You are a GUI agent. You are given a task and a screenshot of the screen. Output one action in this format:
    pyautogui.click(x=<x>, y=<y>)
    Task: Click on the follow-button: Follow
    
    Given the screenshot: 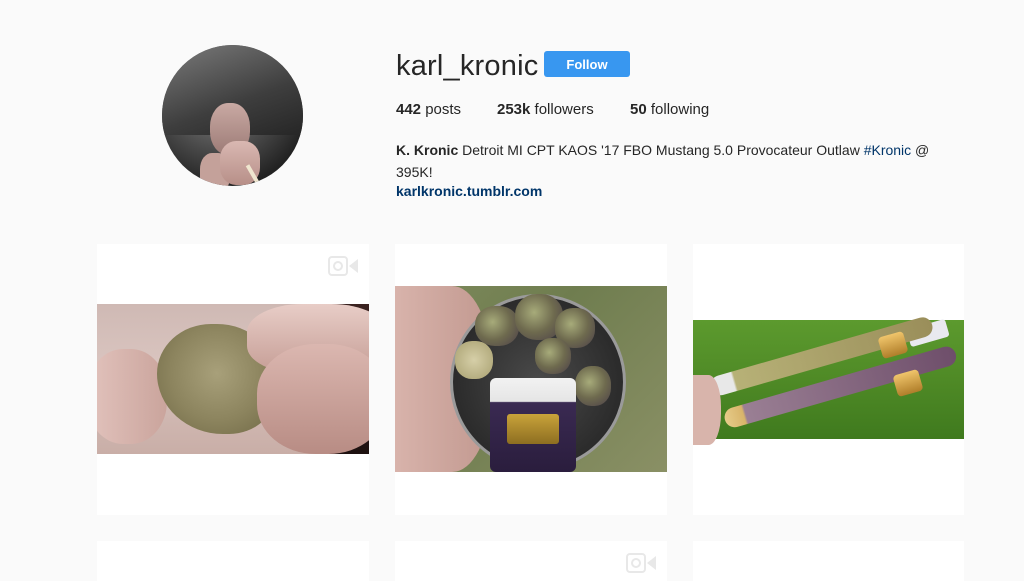 What is the action you would take?
    pyautogui.click(x=587, y=64)
    